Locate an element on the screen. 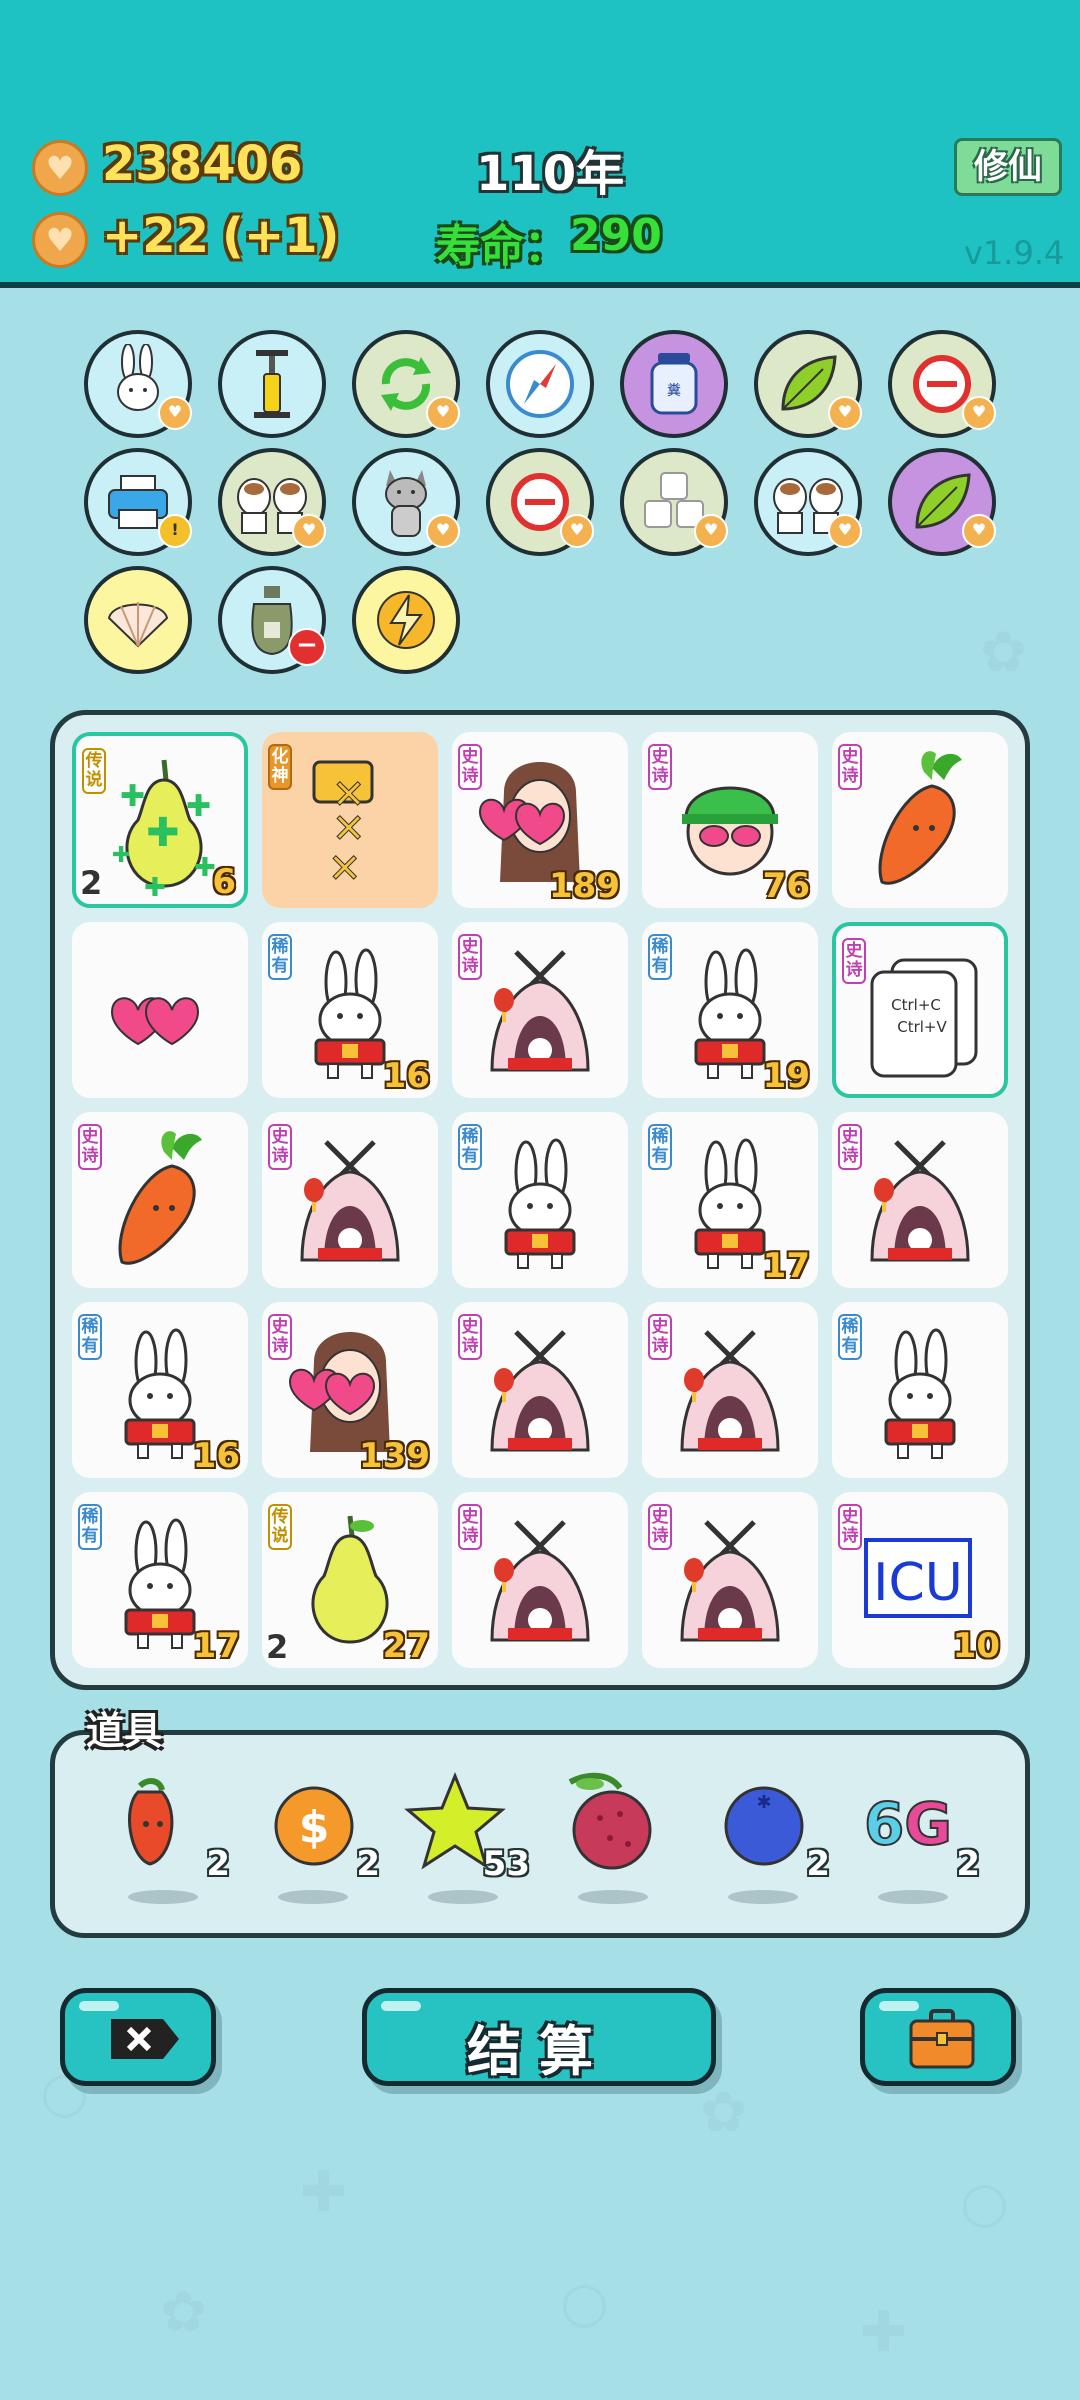 The image size is (1080, 2400). prop-count: 53 is located at coordinates (506, 1864).